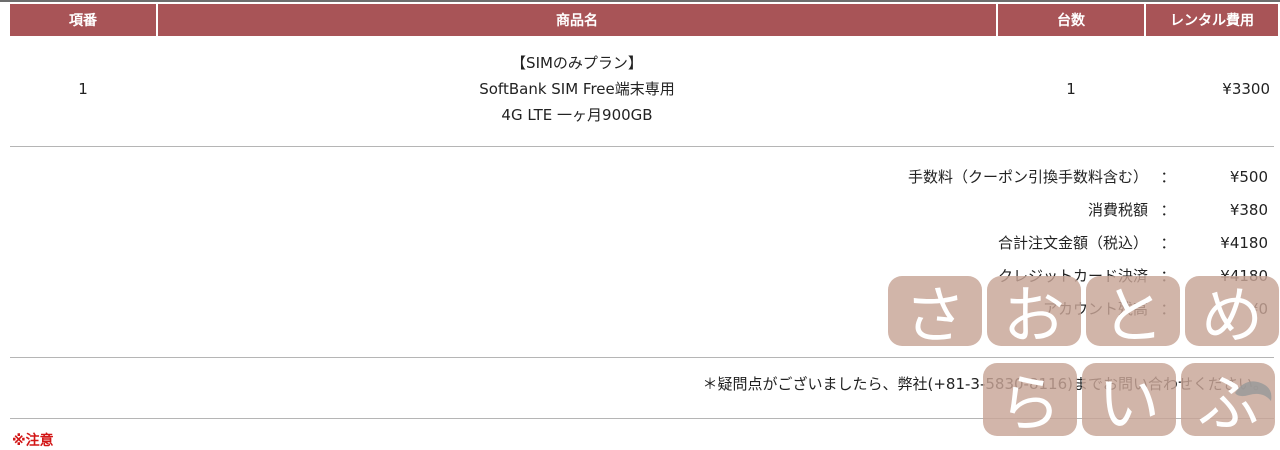  I want to click on account-balance-value: ¥0, so click(1258, 308).